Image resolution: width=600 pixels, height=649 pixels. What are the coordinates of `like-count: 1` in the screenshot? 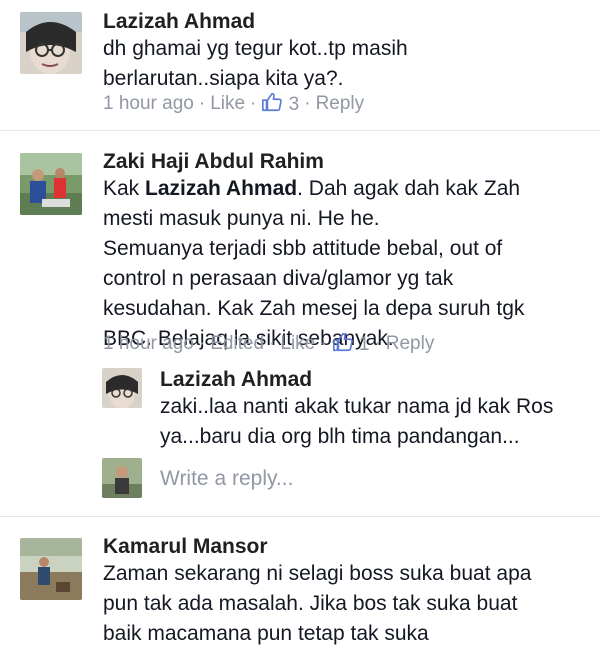 It's located at (351, 343).